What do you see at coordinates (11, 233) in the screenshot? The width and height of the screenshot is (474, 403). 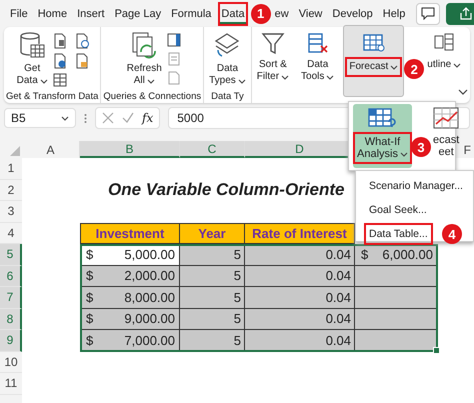 I see `row-header: 4` at bounding box center [11, 233].